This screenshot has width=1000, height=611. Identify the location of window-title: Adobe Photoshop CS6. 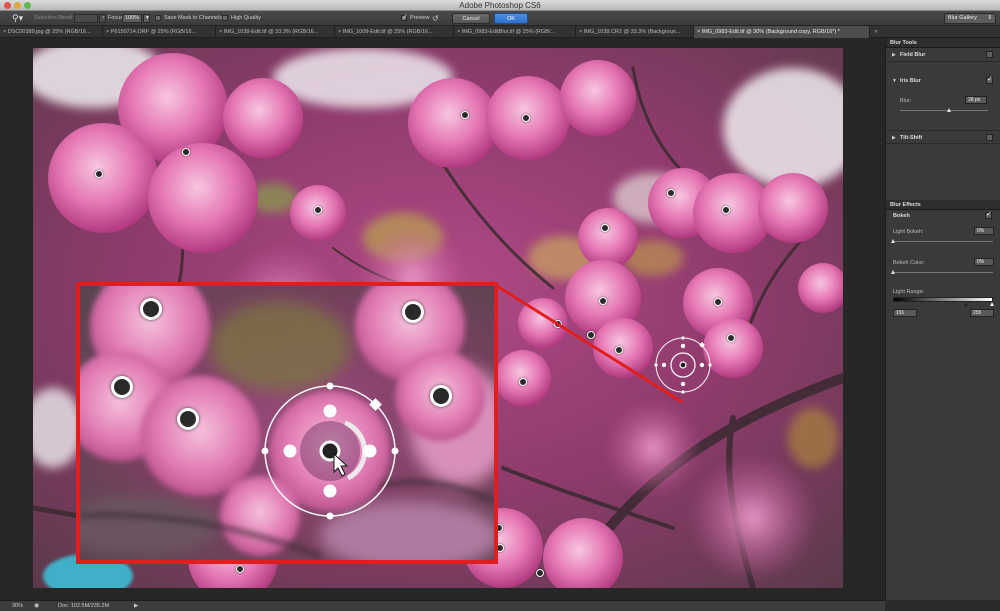
(500, 5).